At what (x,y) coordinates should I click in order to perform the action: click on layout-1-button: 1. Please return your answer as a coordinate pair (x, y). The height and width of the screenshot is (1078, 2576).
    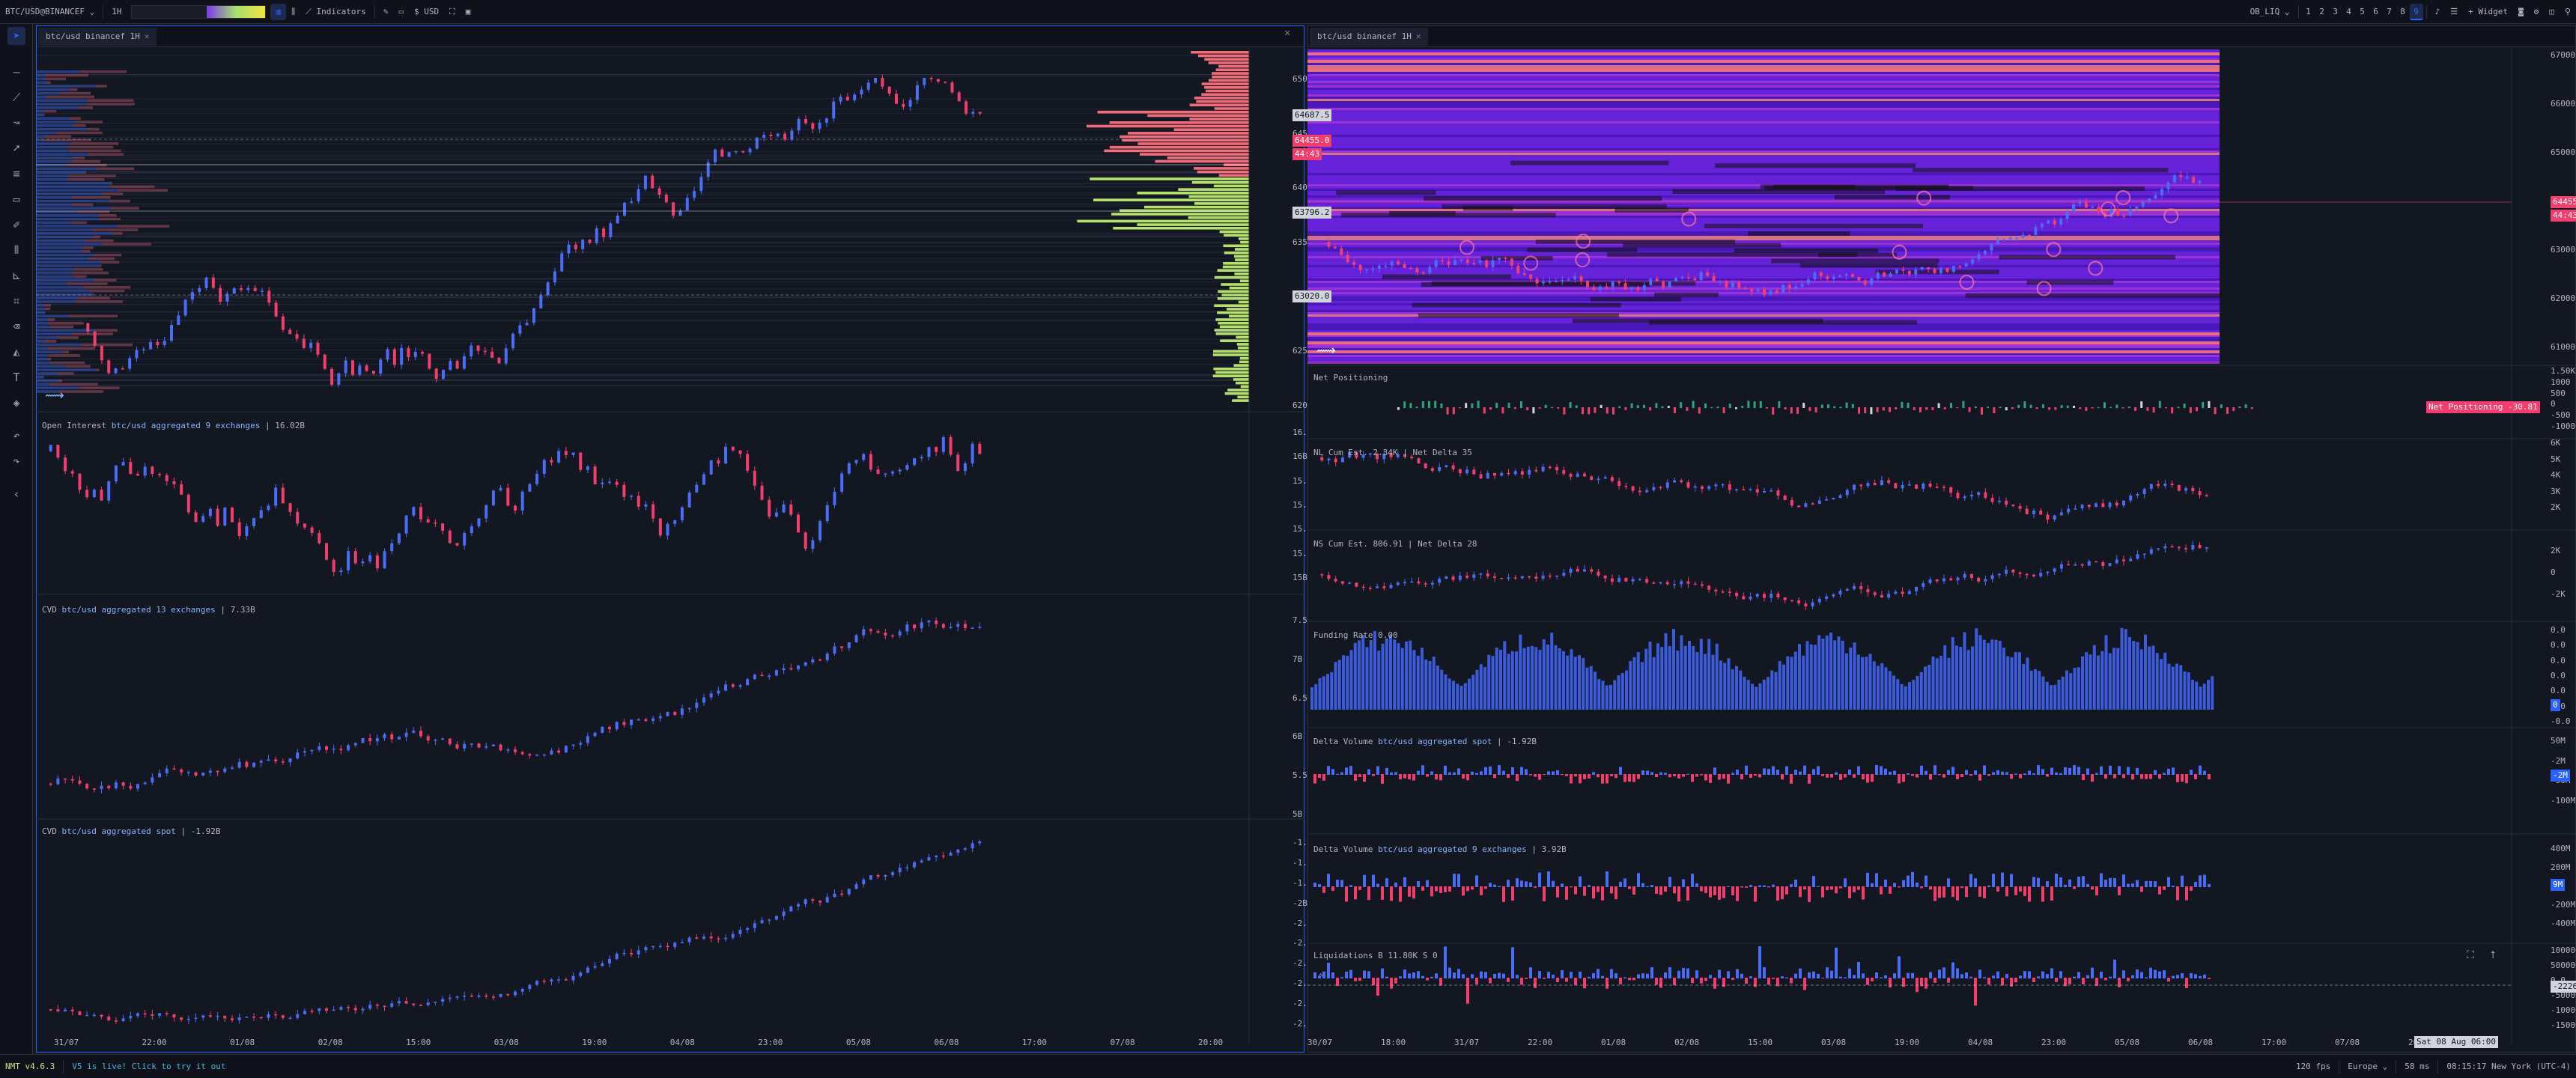
    Looking at the image, I should click on (2308, 12).